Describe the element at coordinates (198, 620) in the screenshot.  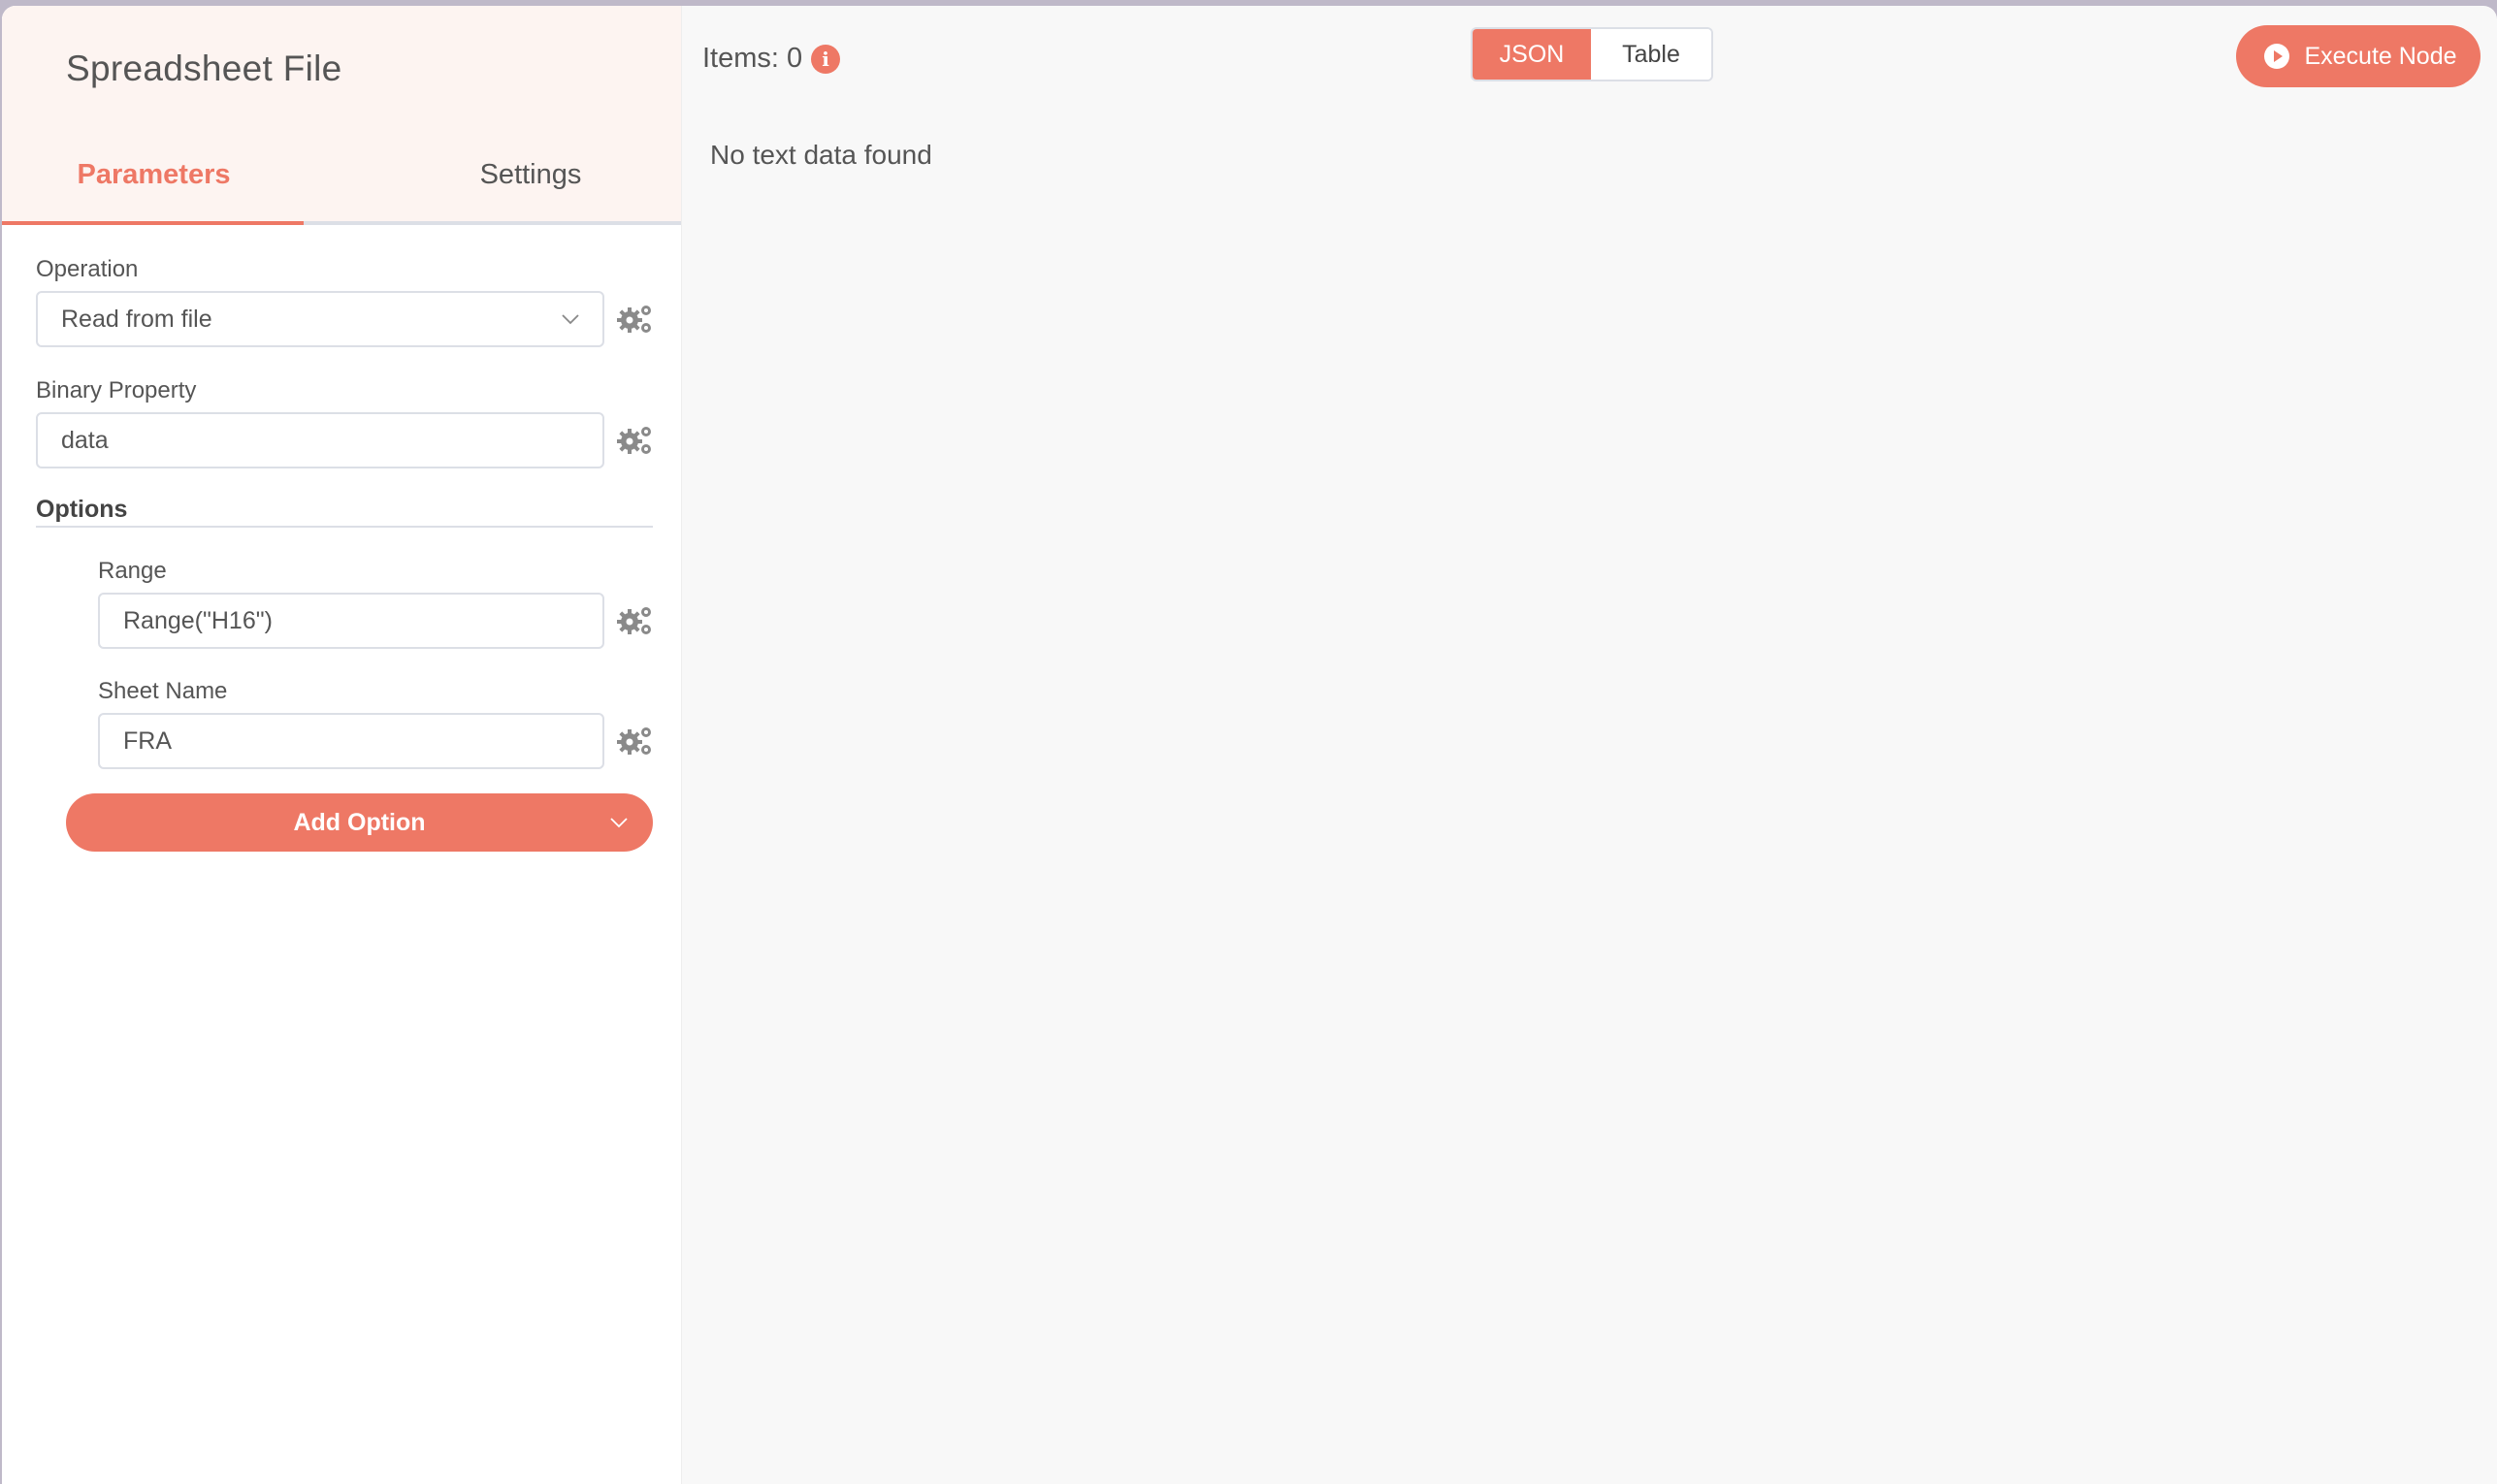
I see `range-value: Range("H16")` at that location.